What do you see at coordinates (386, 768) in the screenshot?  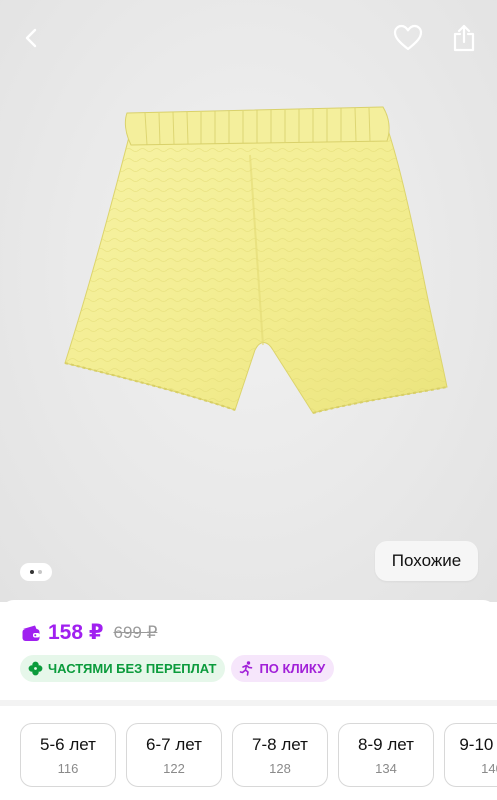 I see `size-height: 134` at bounding box center [386, 768].